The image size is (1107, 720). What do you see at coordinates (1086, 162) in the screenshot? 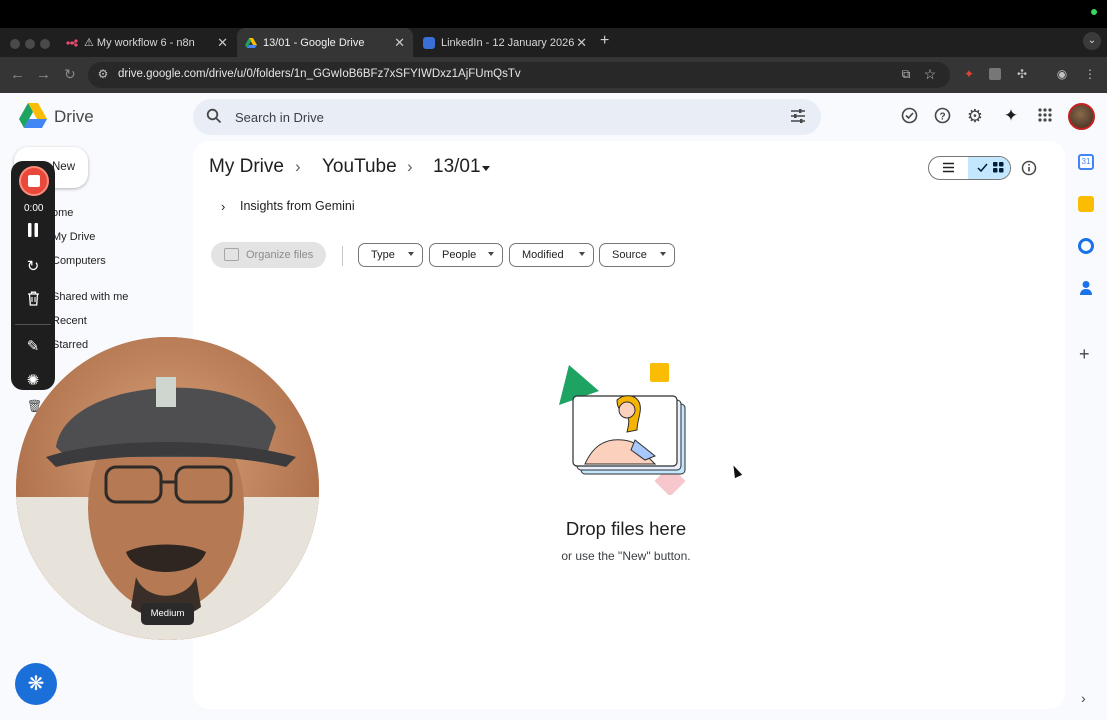
I see `calendar-icon: 31` at bounding box center [1086, 162].